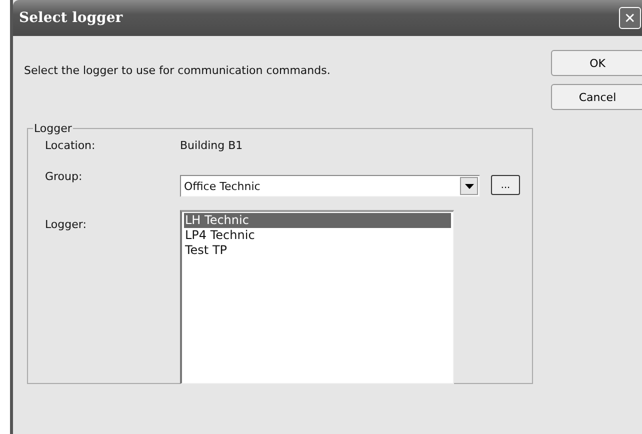 The width and height of the screenshot is (642, 434). What do you see at coordinates (317, 220) in the screenshot?
I see `logger-list-item: LH Technic` at bounding box center [317, 220].